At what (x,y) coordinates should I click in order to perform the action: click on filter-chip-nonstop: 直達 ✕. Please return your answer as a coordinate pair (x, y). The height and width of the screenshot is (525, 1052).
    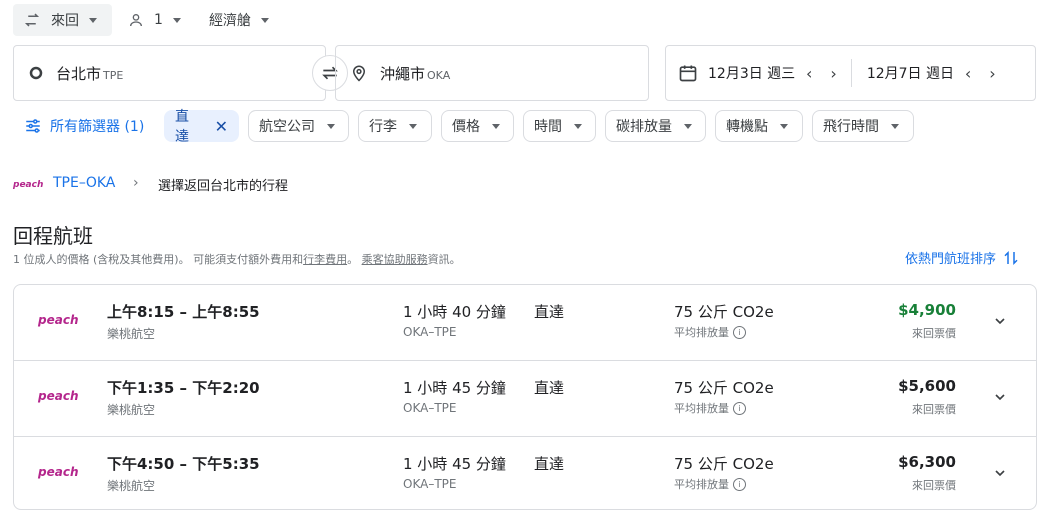
    Looking at the image, I should click on (201, 127).